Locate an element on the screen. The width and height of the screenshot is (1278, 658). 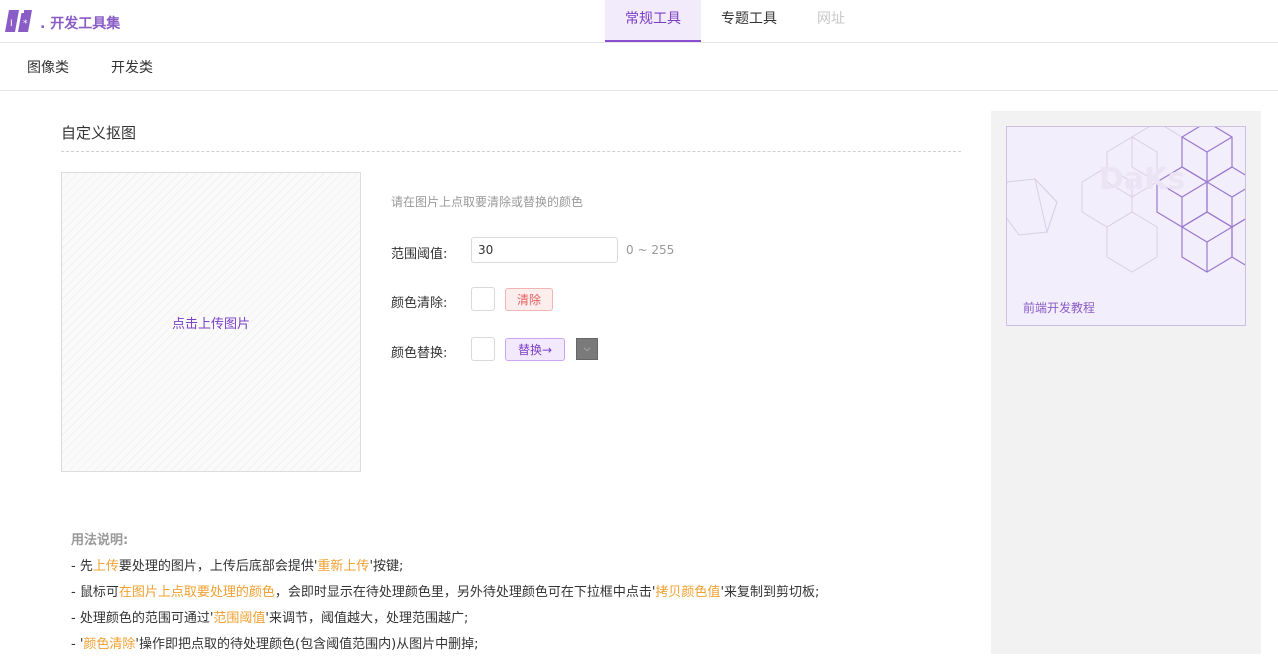
replace-button: 替换→ is located at coordinates (535, 349).